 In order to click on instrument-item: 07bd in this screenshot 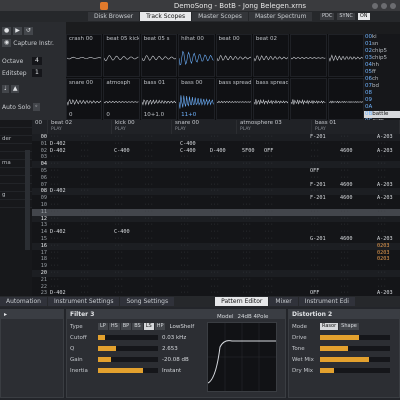, I will do `click(382, 86)`.